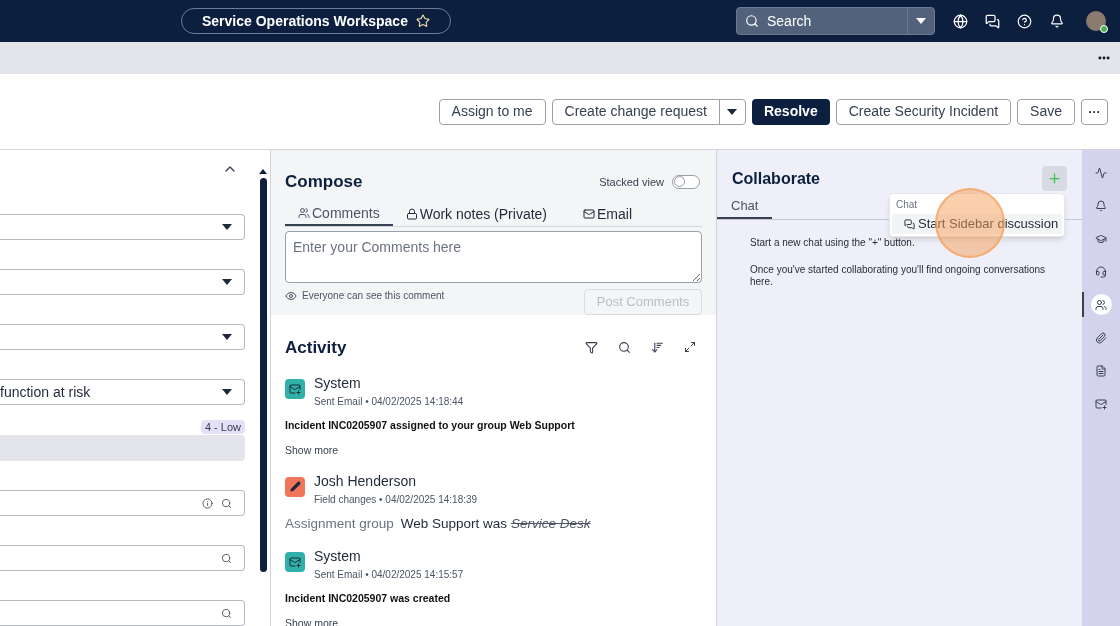 Image resolution: width=1120 pixels, height=626 pixels. What do you see at coordinates (411, 214) in the screenshot?
I see `lock-icon` at bounding box center [411, 214].